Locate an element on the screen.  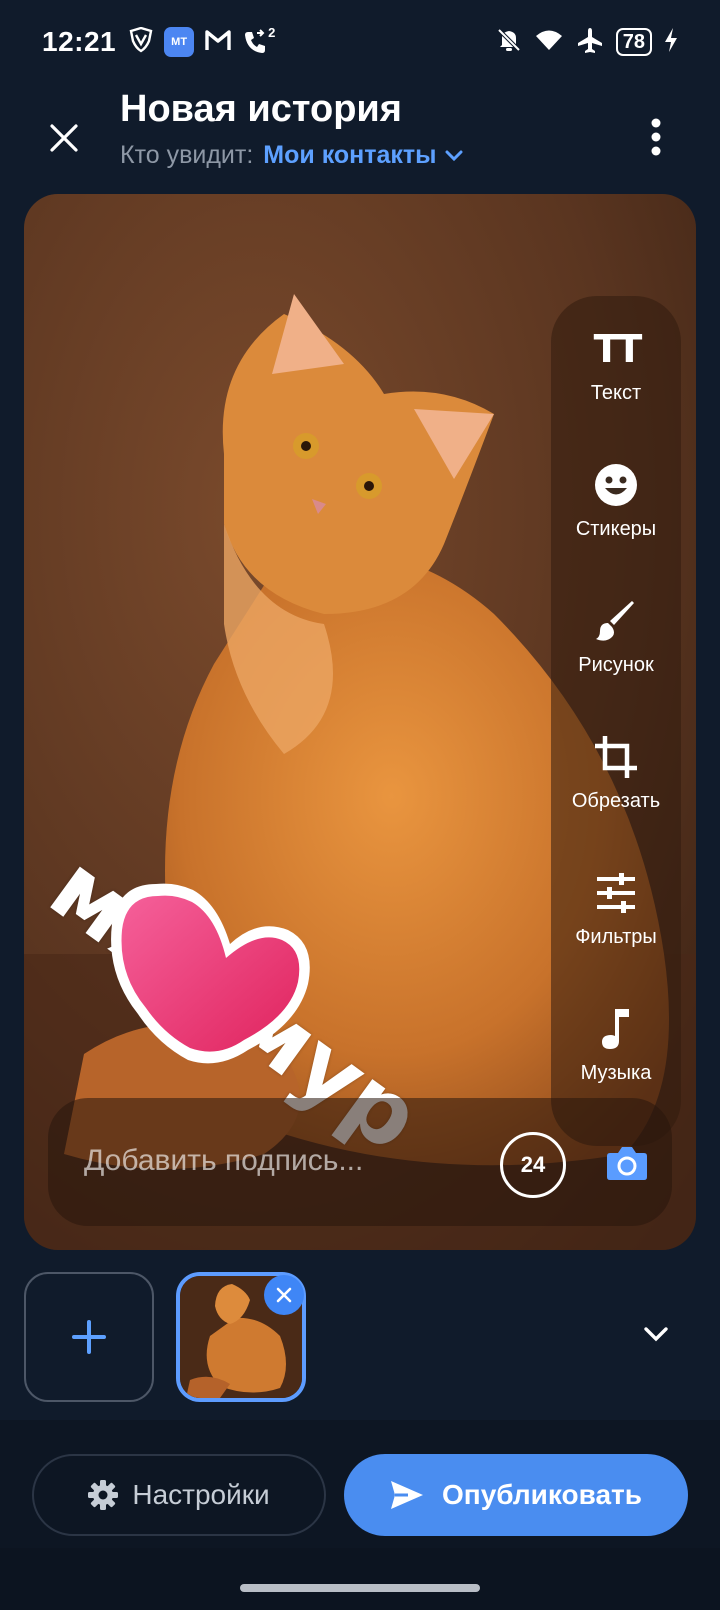
tool-label: Музыка is located at coordinates (616, 1073).